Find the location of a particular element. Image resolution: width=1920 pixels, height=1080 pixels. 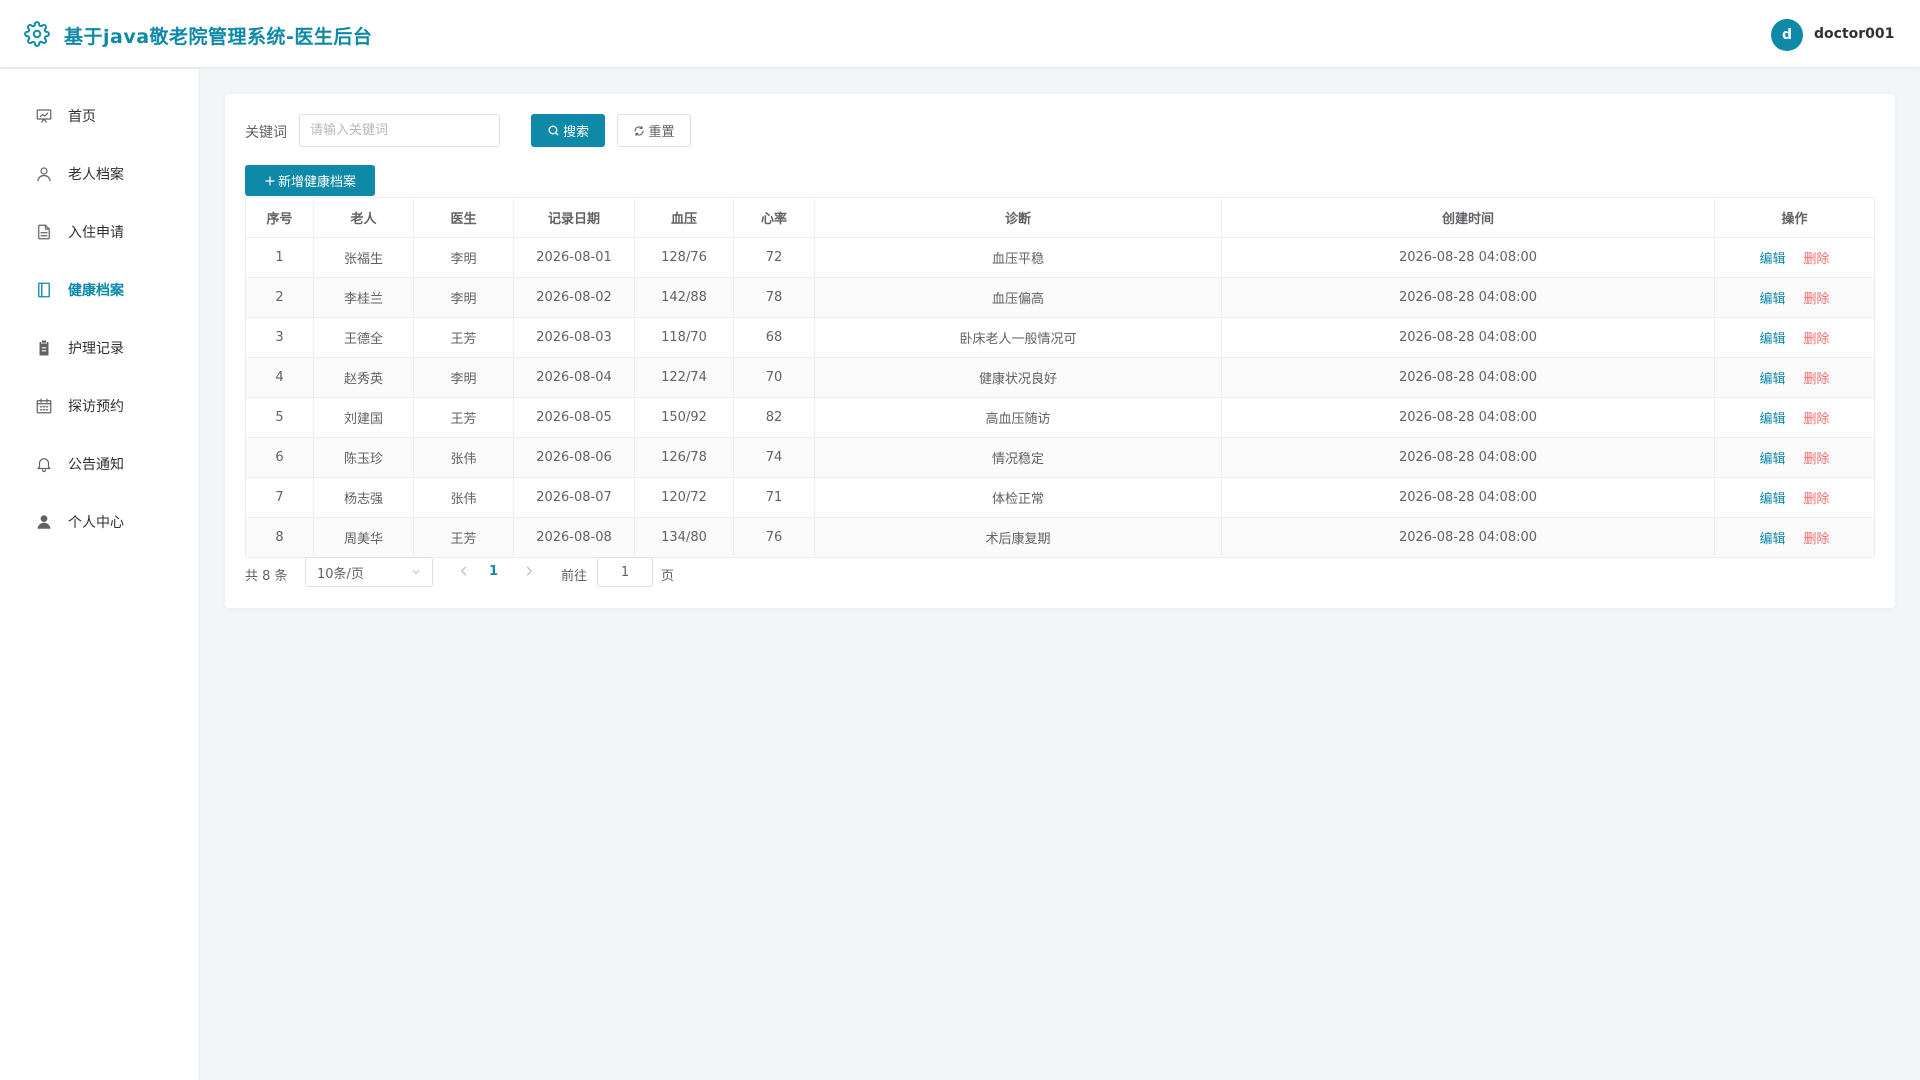

cell-blood-pressure: 150/92 is located at coordinates (684, 417).